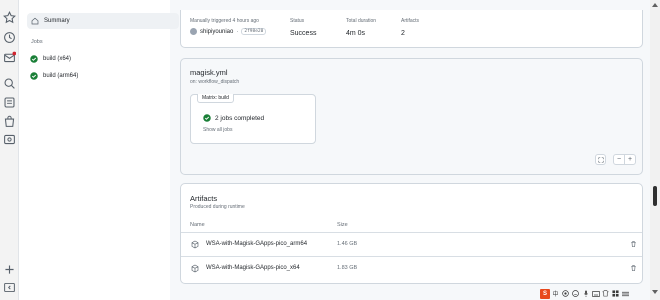  Describe the element at coordinates (347, 244) in the screenshot. I see `artifact-size: 1.46 GB` at that location.